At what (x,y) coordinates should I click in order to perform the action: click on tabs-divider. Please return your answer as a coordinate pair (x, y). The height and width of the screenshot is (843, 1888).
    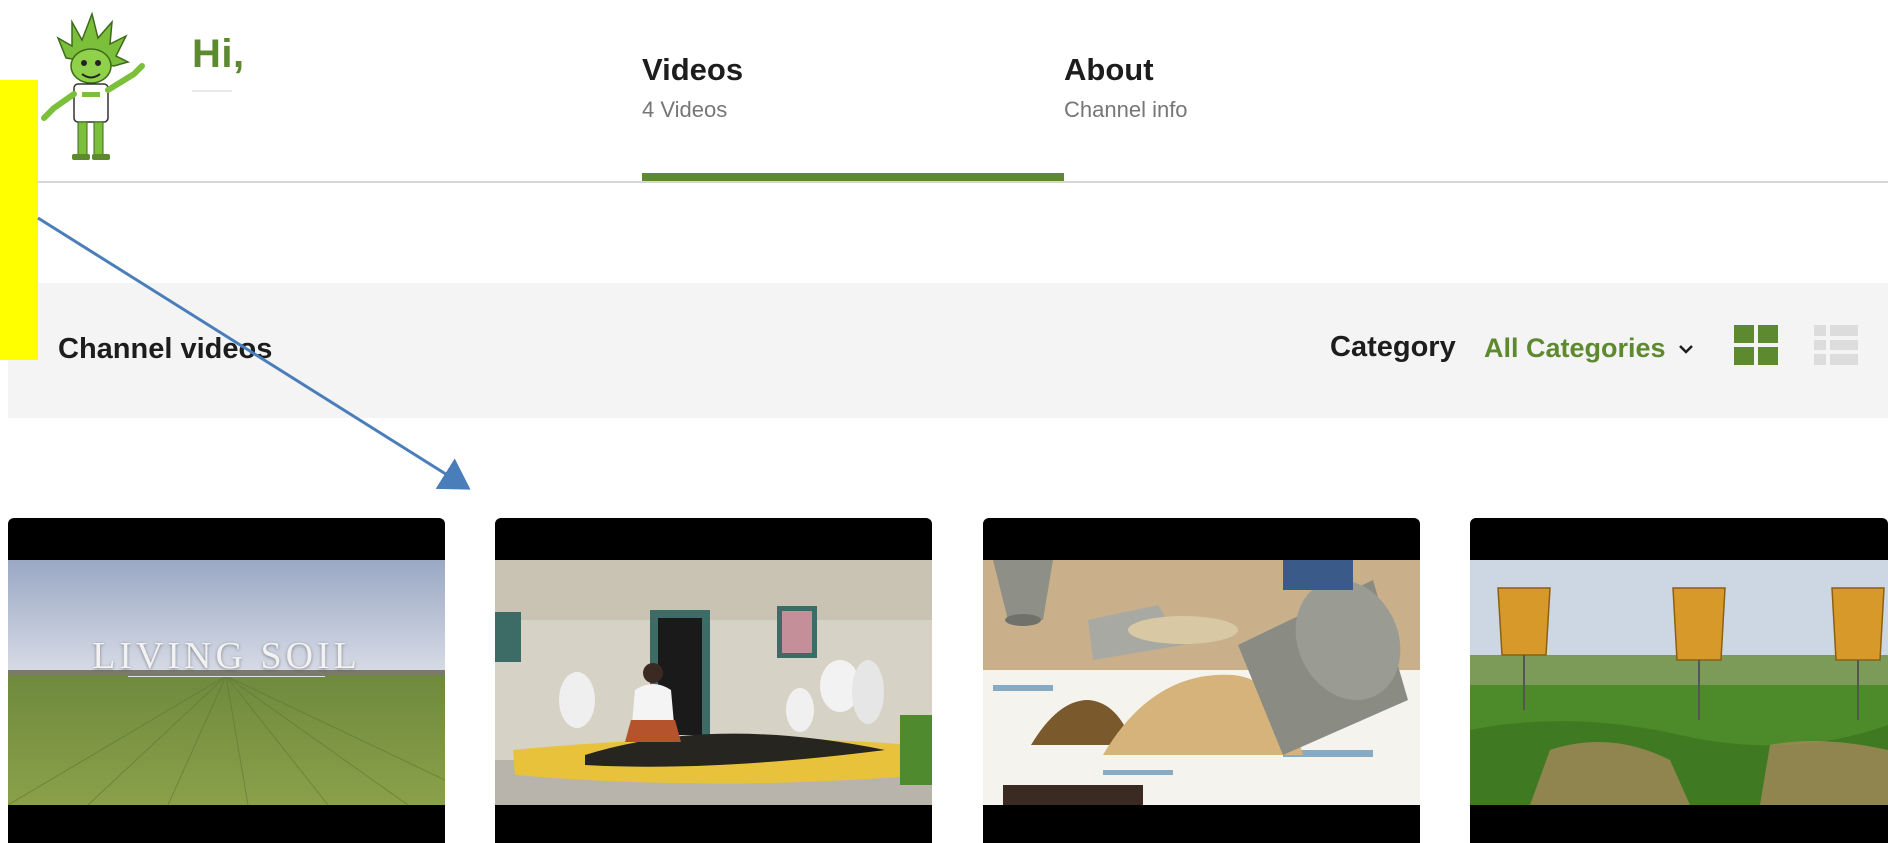
    Looking at the image, I should click on (963, 182).